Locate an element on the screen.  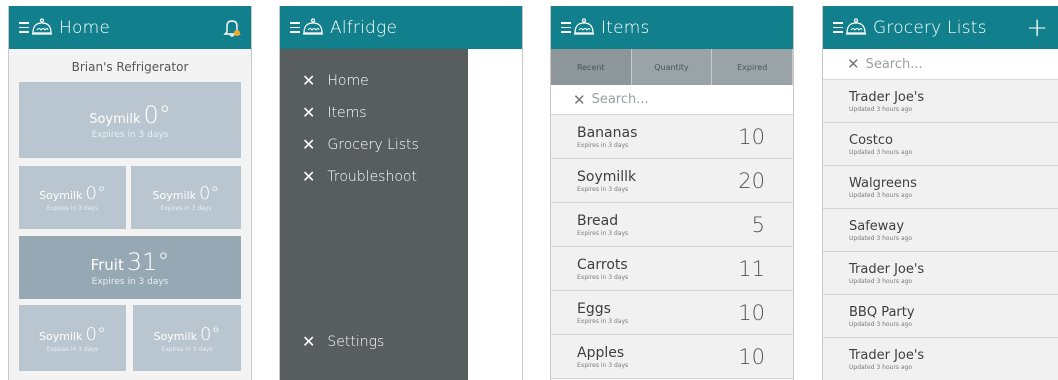
drawer-scrim is located at coordinates (495, 214).